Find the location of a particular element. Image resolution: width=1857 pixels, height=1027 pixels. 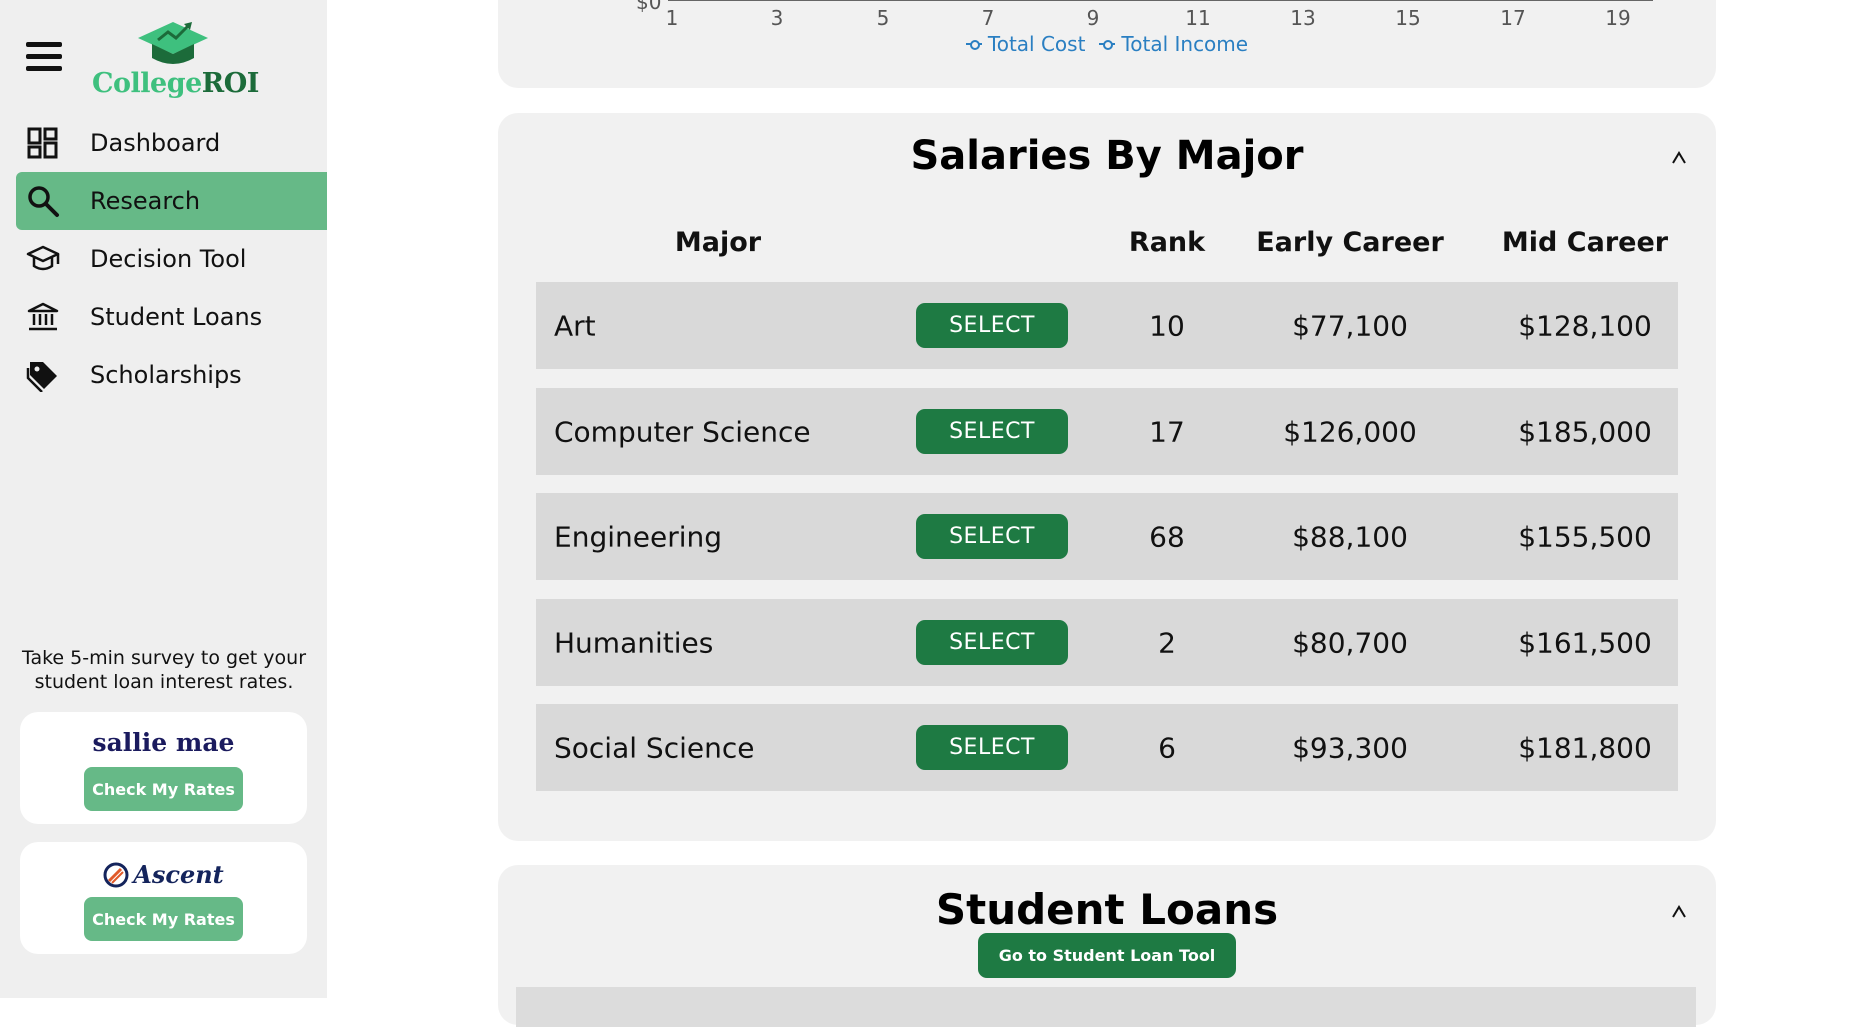

graduation-cap-icon is located at coordinates (43, 258).